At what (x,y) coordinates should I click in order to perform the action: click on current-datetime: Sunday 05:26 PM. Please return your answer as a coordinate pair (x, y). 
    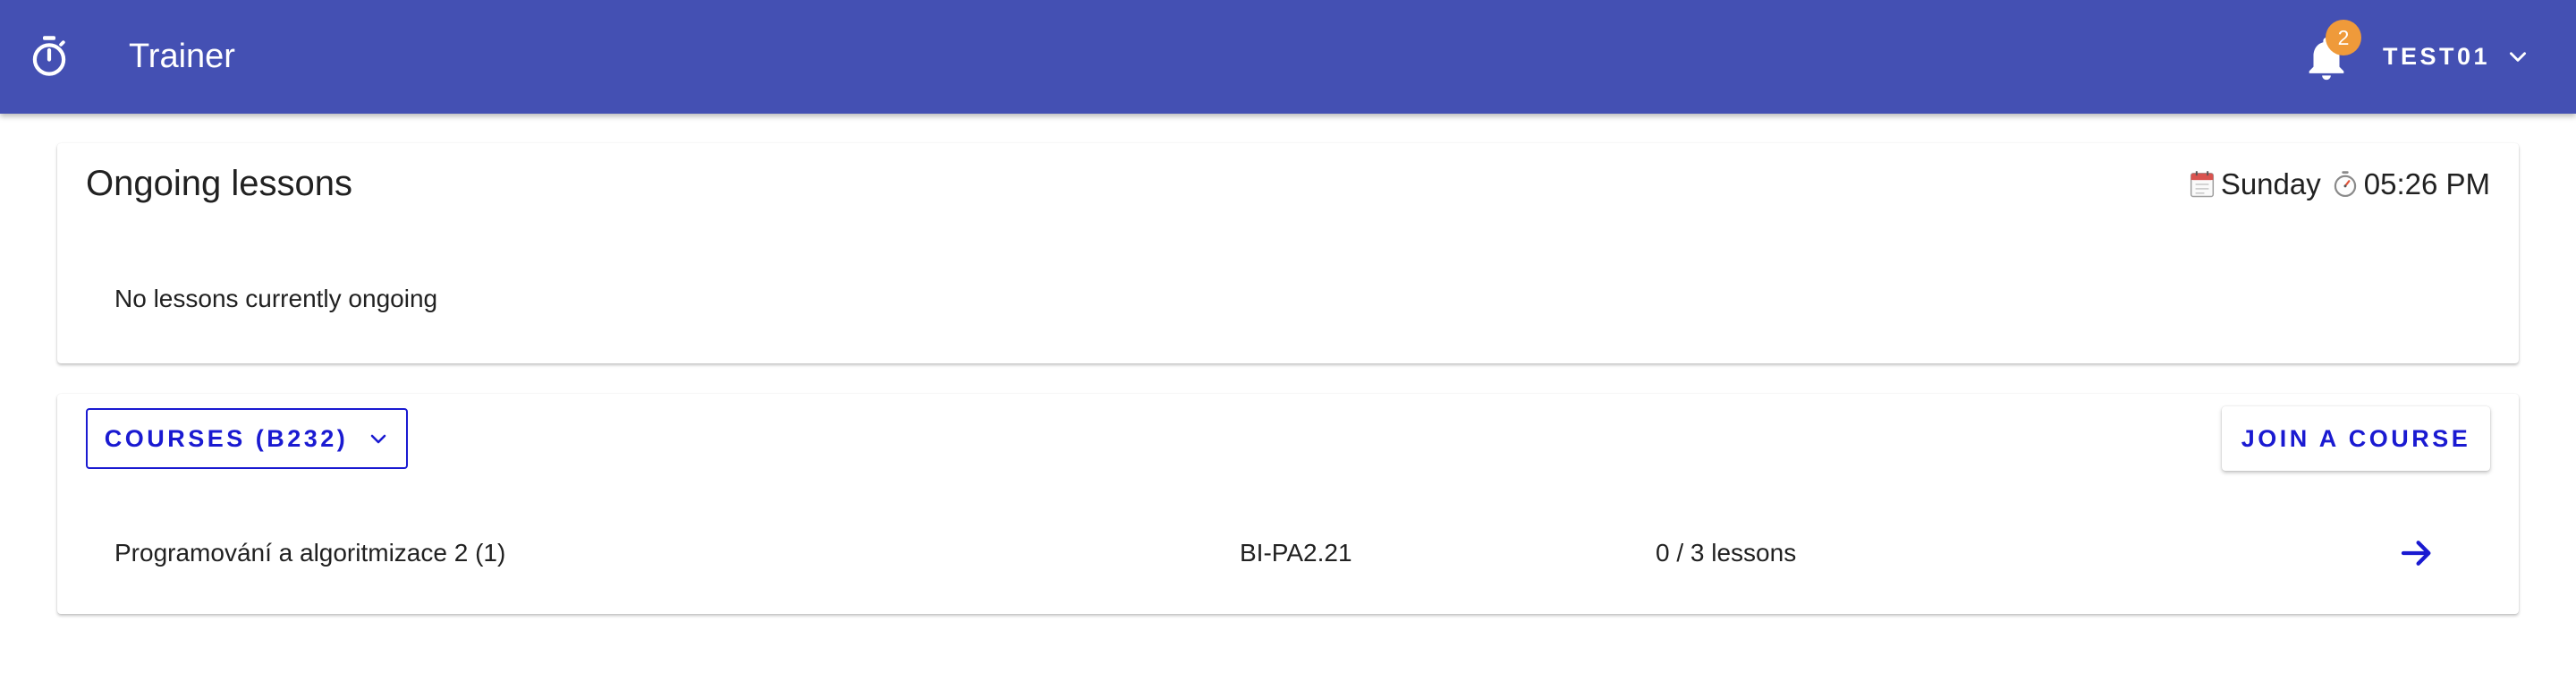
    Looking at the image, I should click on (2339, 184).